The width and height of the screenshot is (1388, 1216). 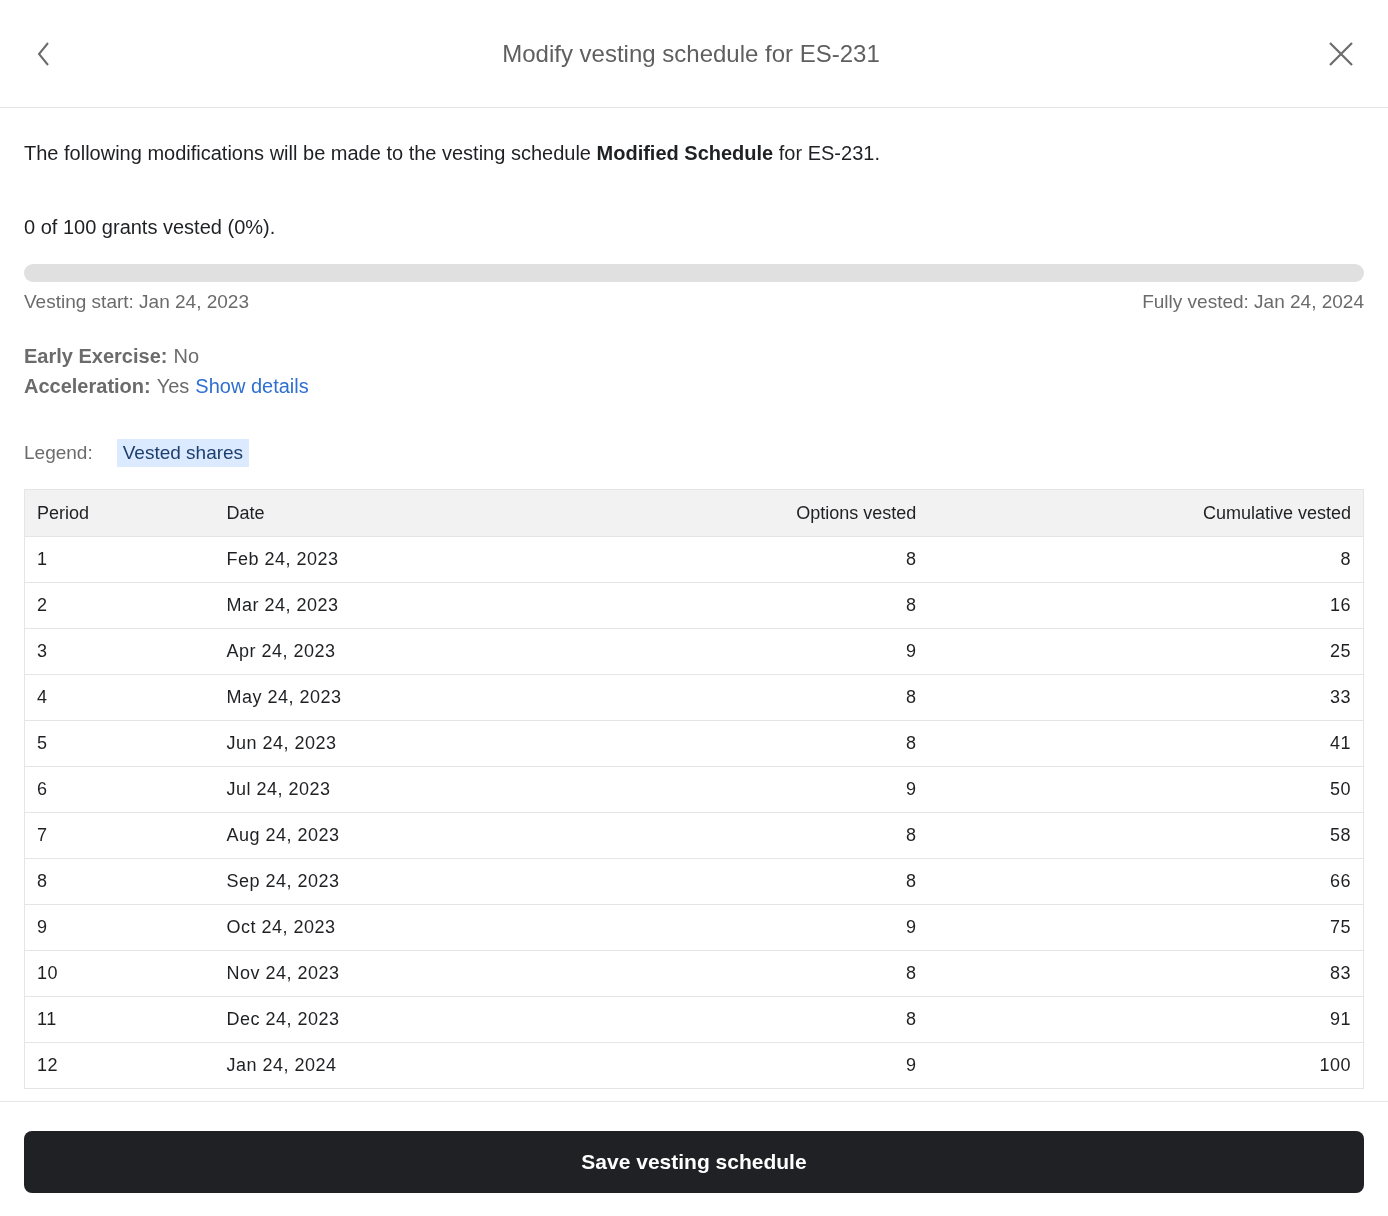 What do you see at coordinates (390, 881) in the screenshot?
I see `table-cell: Sep 24, 2023` at bounding box center [390, 881].